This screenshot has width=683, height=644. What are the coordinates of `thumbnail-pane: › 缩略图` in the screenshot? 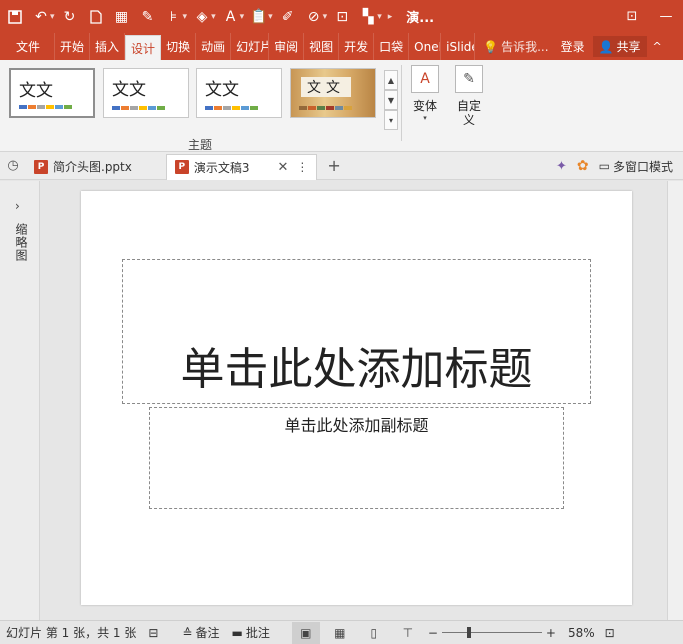 It's located at (20, 400).